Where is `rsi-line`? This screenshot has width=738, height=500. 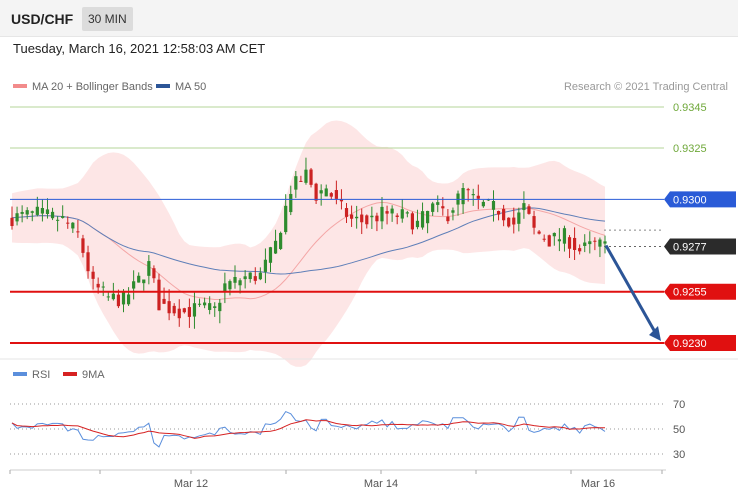 rsi-line is located at coordinates (308, 429).